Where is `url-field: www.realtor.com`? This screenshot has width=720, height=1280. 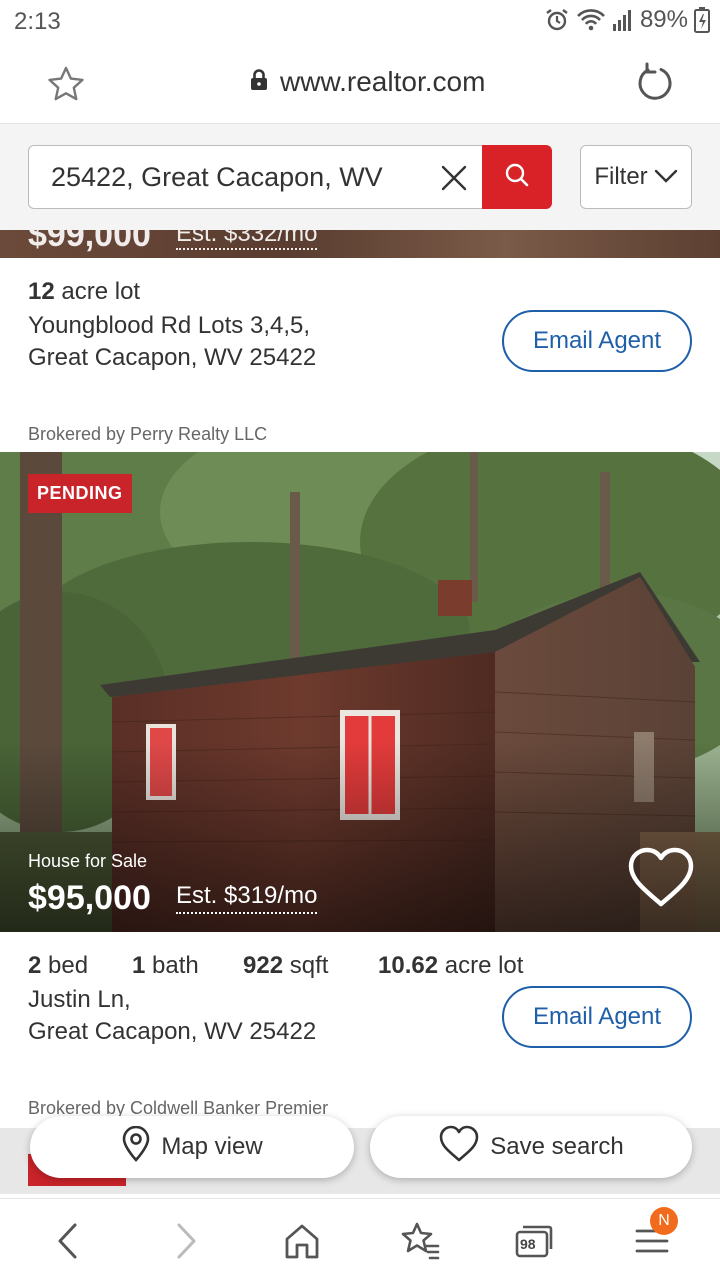 url-field: www.realtor.com is located at coordinates (367, 82).